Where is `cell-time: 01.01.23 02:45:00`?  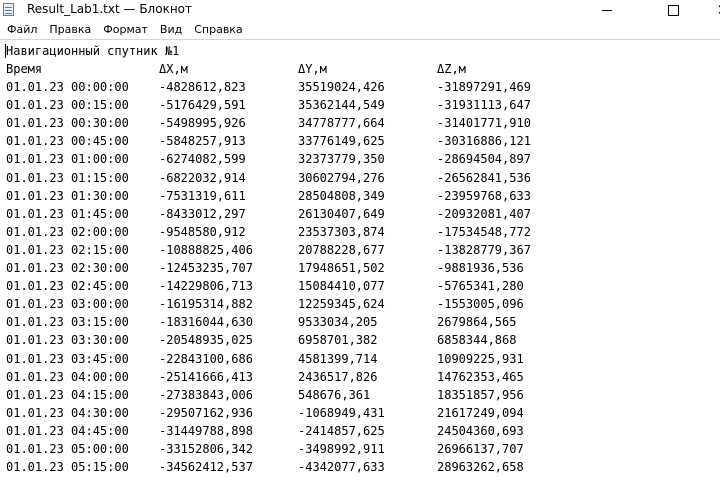
cell-time: 01.01.23 02:45:00 is located at coordinates (67, 286).